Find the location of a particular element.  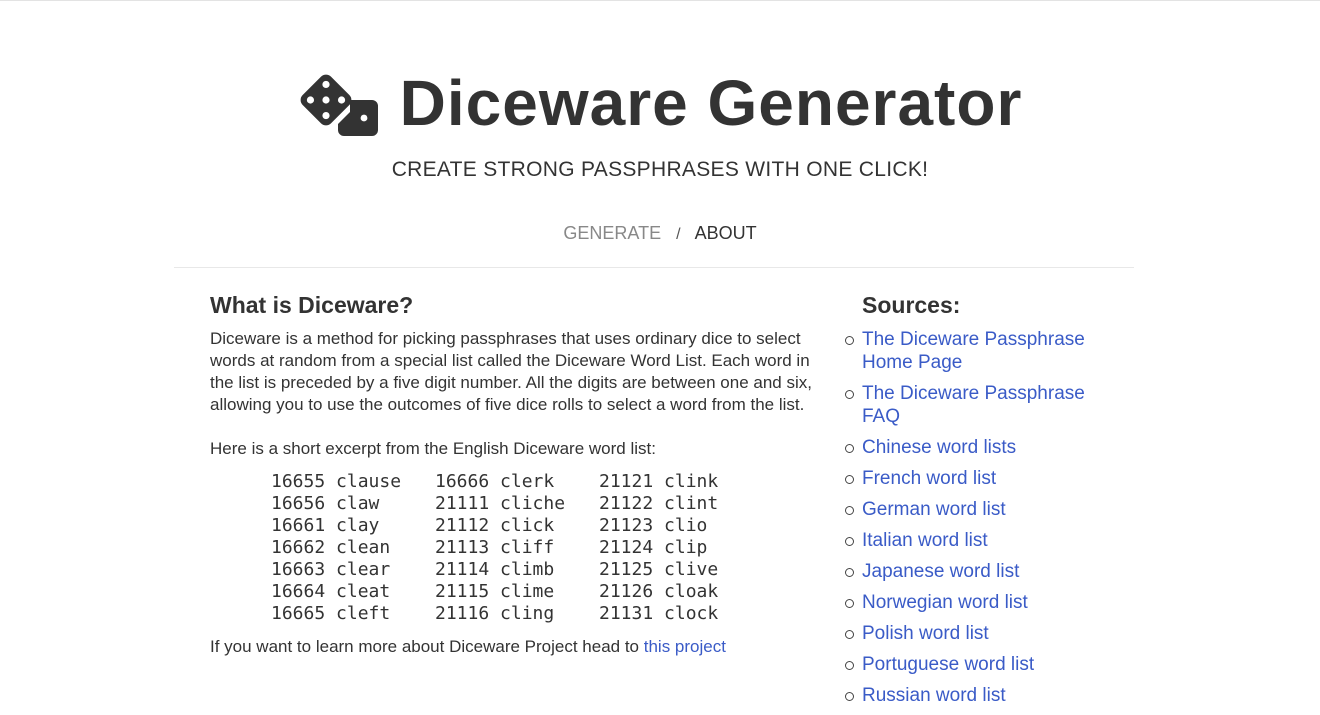

wordlist-entry: 21126 cloak is located at coordinates (659, 591).